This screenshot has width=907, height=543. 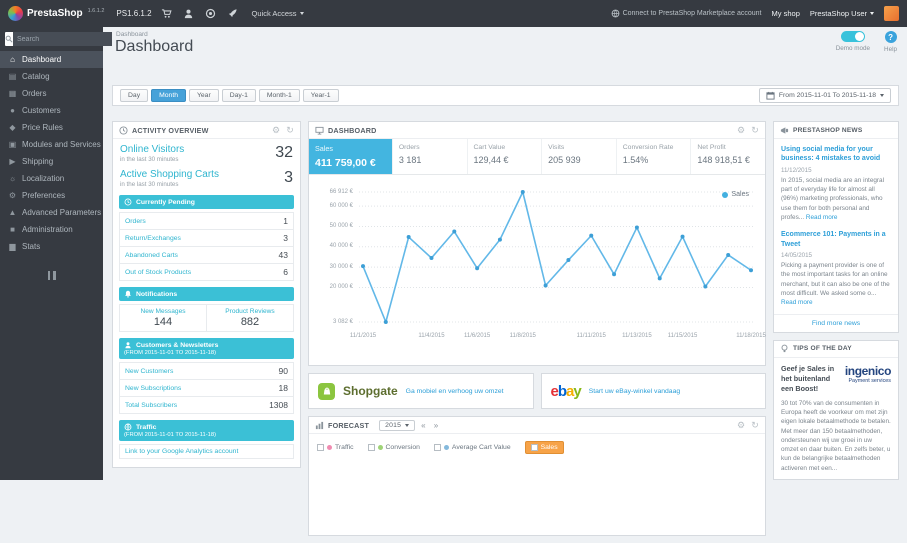 What do you see at coordinates (61, 144) in the screenshot?
I see `sidebar-item-label: Modules and Services` at bounding box center [61, 144].